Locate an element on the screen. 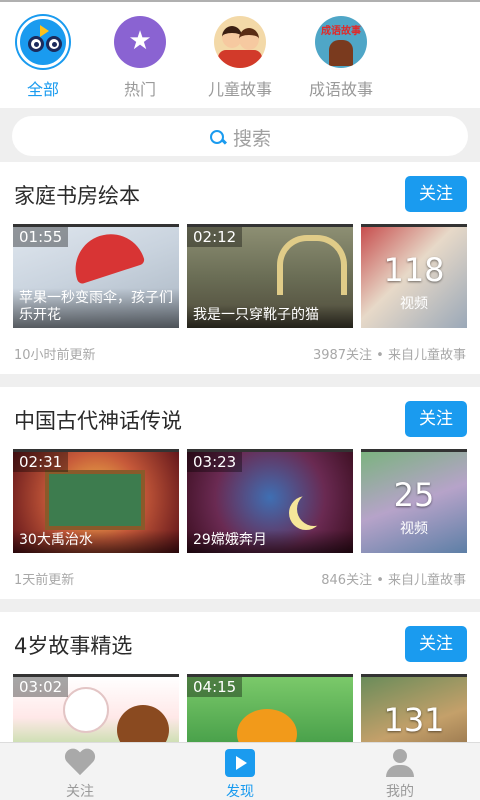  video-title: 我是一只穿靴子的猫 is located at coordinates (270, 316).